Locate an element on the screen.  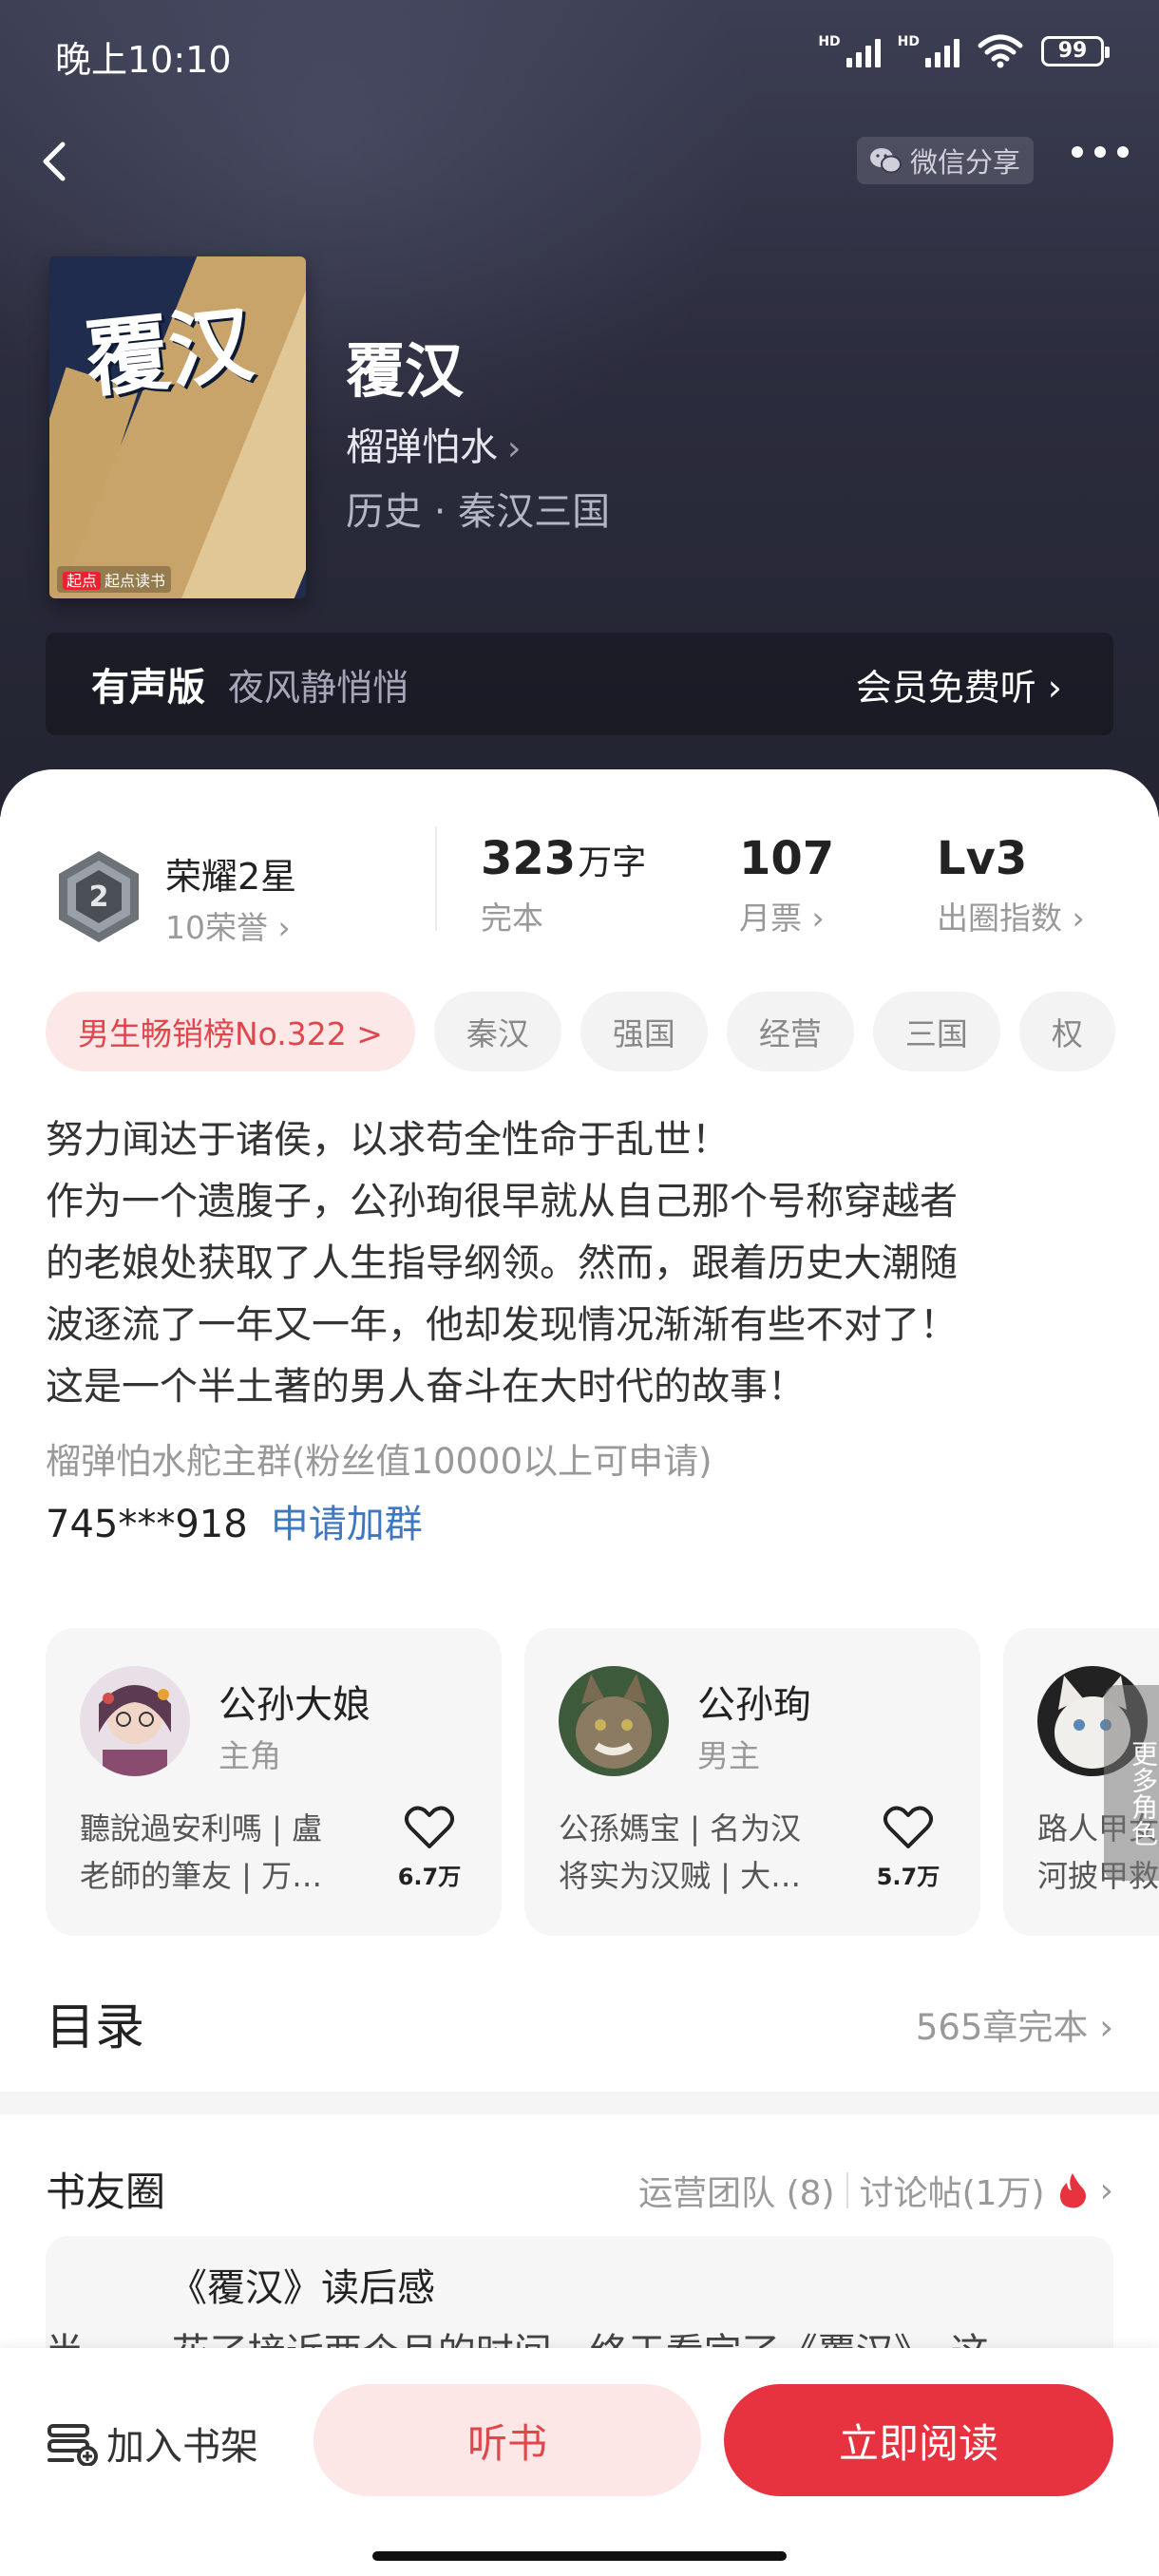
author-link: 榴弹怕水 › is located at coordinates (433, 443).